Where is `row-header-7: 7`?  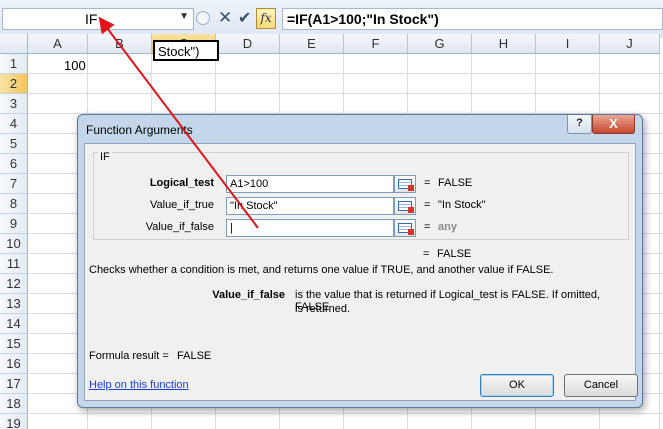
row-header-7: 7 is located at coordinates (14, 184).